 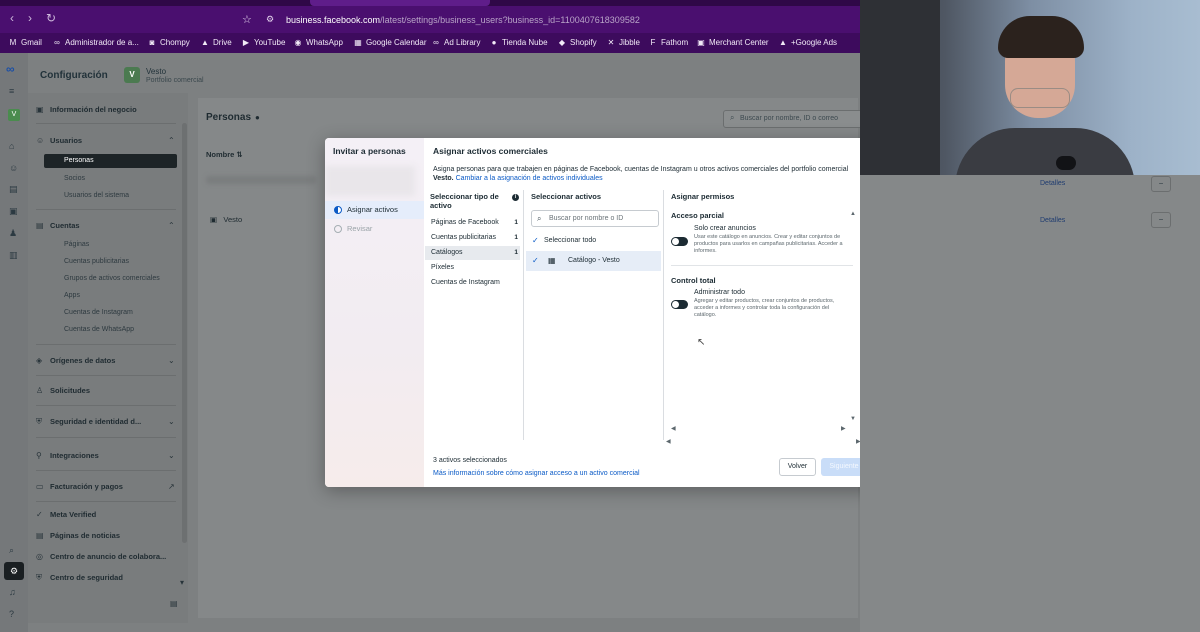 I want to click on asset-type-item: Catálogos 1, so click(x=472, y=253).